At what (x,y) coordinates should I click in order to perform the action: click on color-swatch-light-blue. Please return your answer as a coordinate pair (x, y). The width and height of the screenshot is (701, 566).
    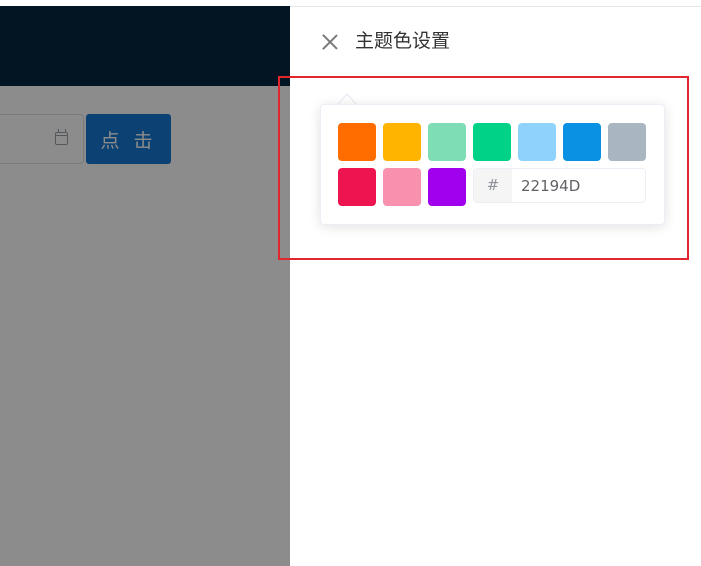
    Looking at the image, I should click on (537, 142).